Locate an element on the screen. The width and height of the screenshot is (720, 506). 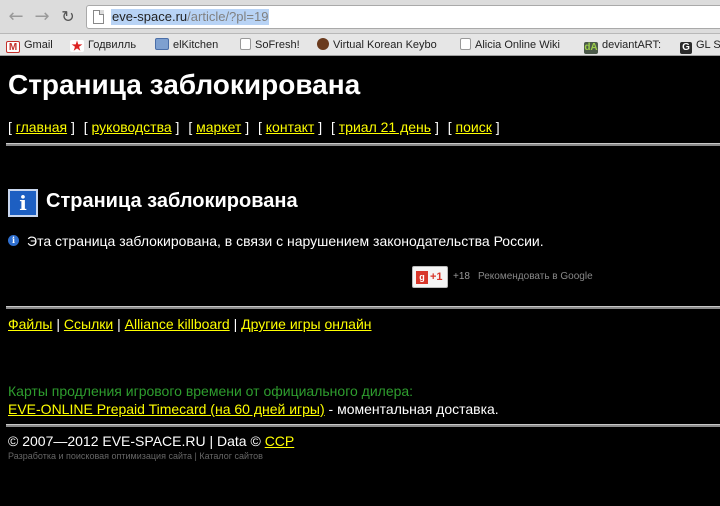
block-title: Страница заблокирована is located at coordinates (172, 201).